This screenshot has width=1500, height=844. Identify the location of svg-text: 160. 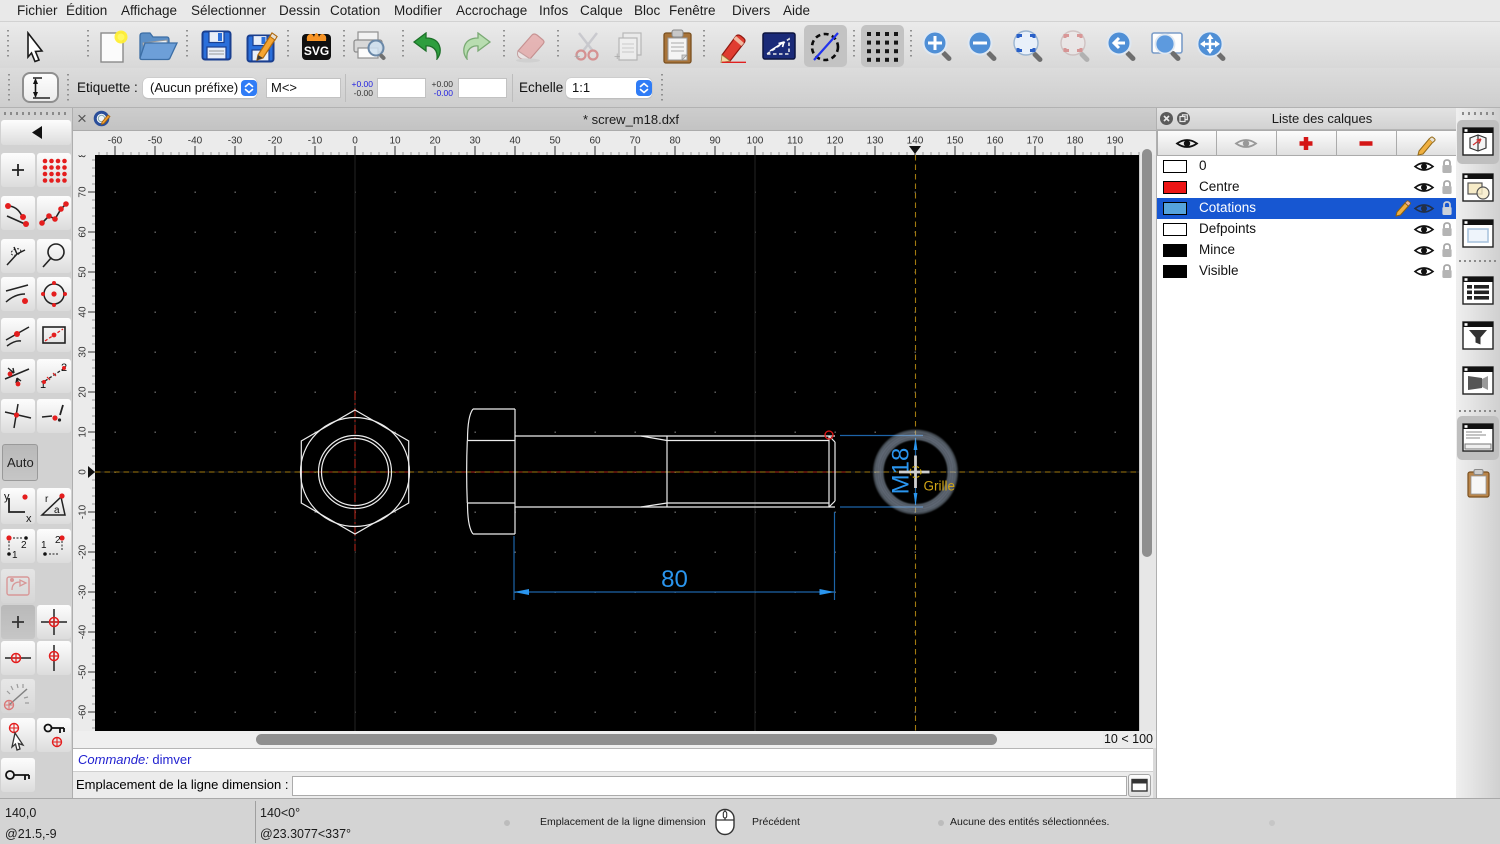
(995, 141).